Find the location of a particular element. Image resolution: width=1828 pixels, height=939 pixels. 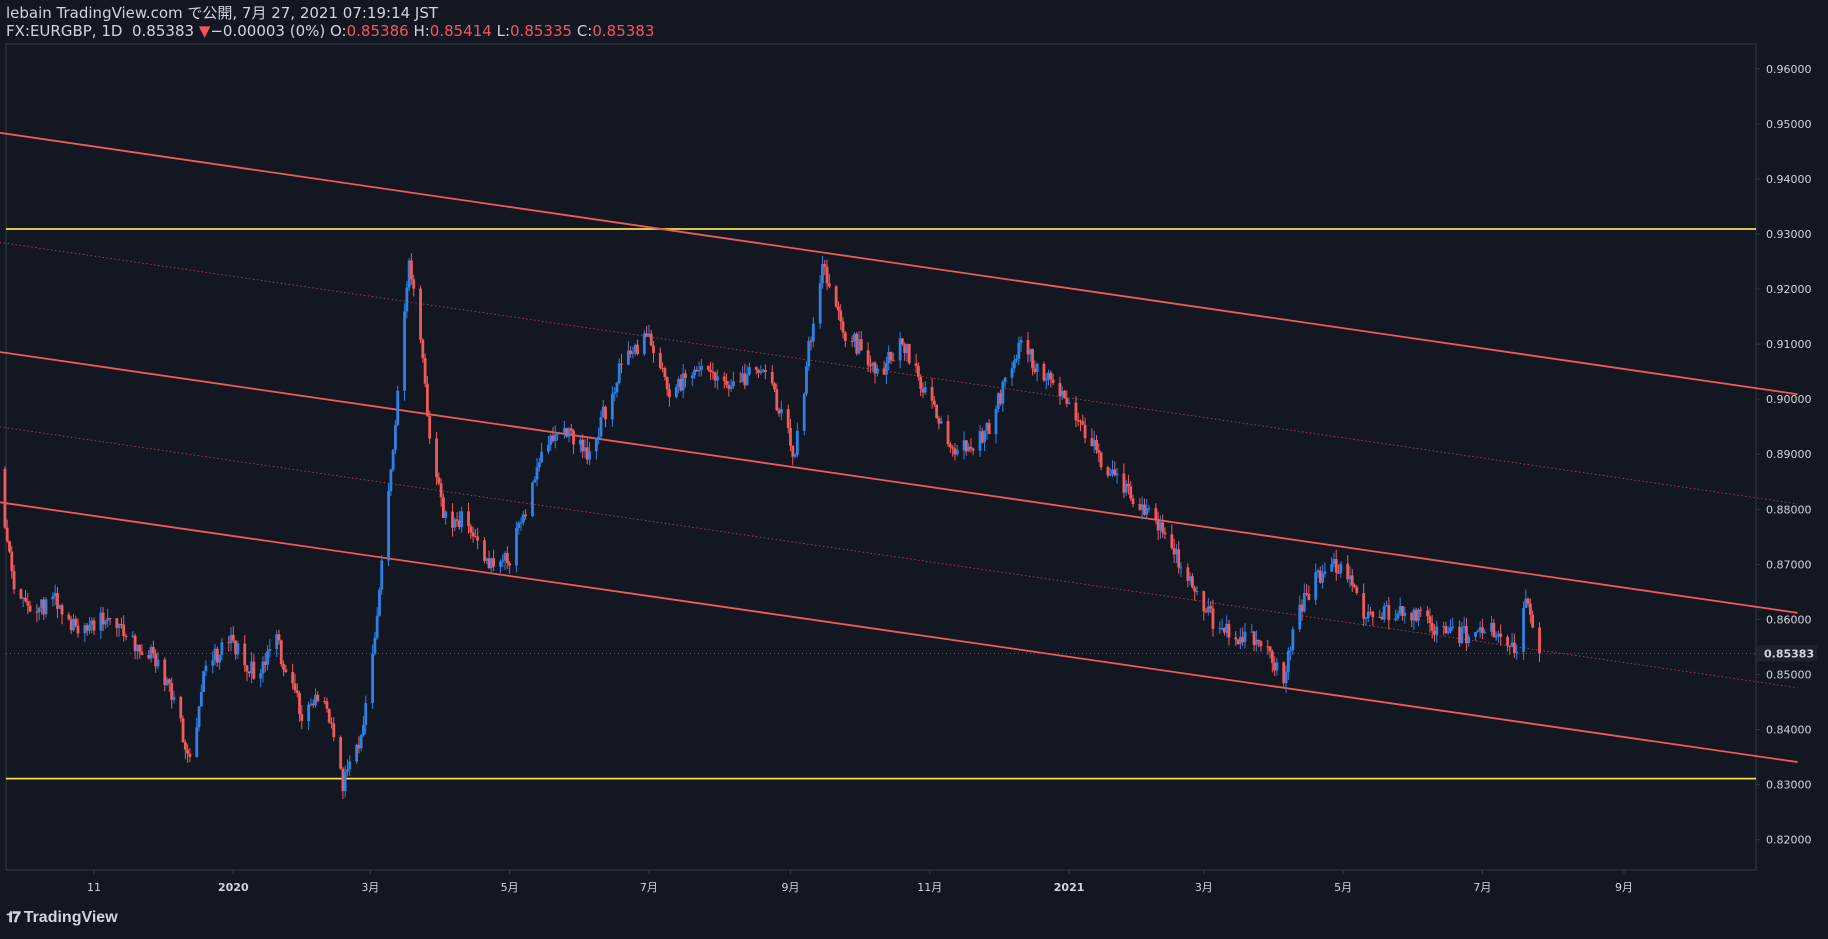

price-tick-label: 0.89000 is located at coordinates (1789, 454).